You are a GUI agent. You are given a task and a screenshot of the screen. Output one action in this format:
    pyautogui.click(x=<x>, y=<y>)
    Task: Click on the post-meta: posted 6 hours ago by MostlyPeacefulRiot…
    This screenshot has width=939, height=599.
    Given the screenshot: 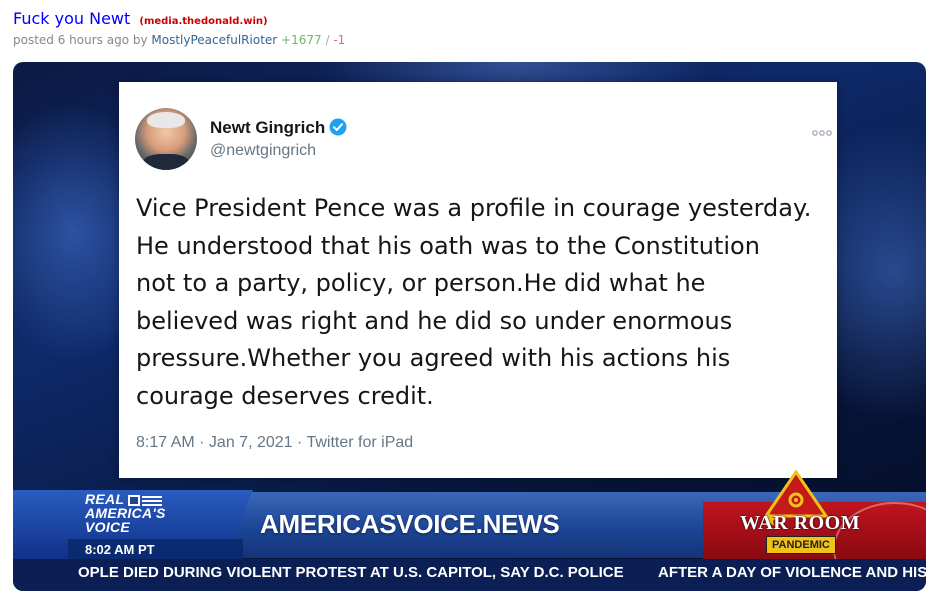 What is the action you would take?
    pyautogui.click(x=468, y=40)
    